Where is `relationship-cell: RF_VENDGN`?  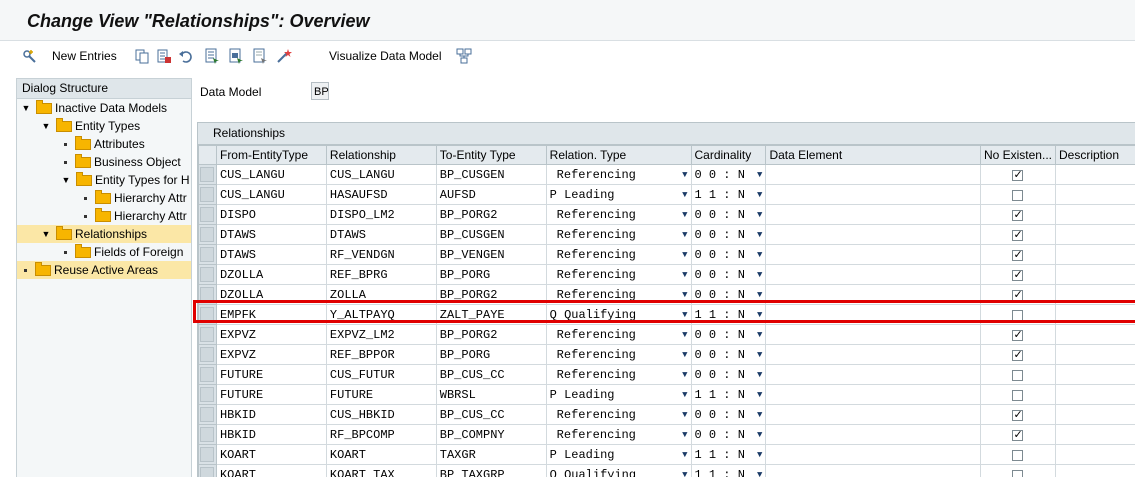 relationship-cell: RF_VENDGN is located at coordinates (381, 255).